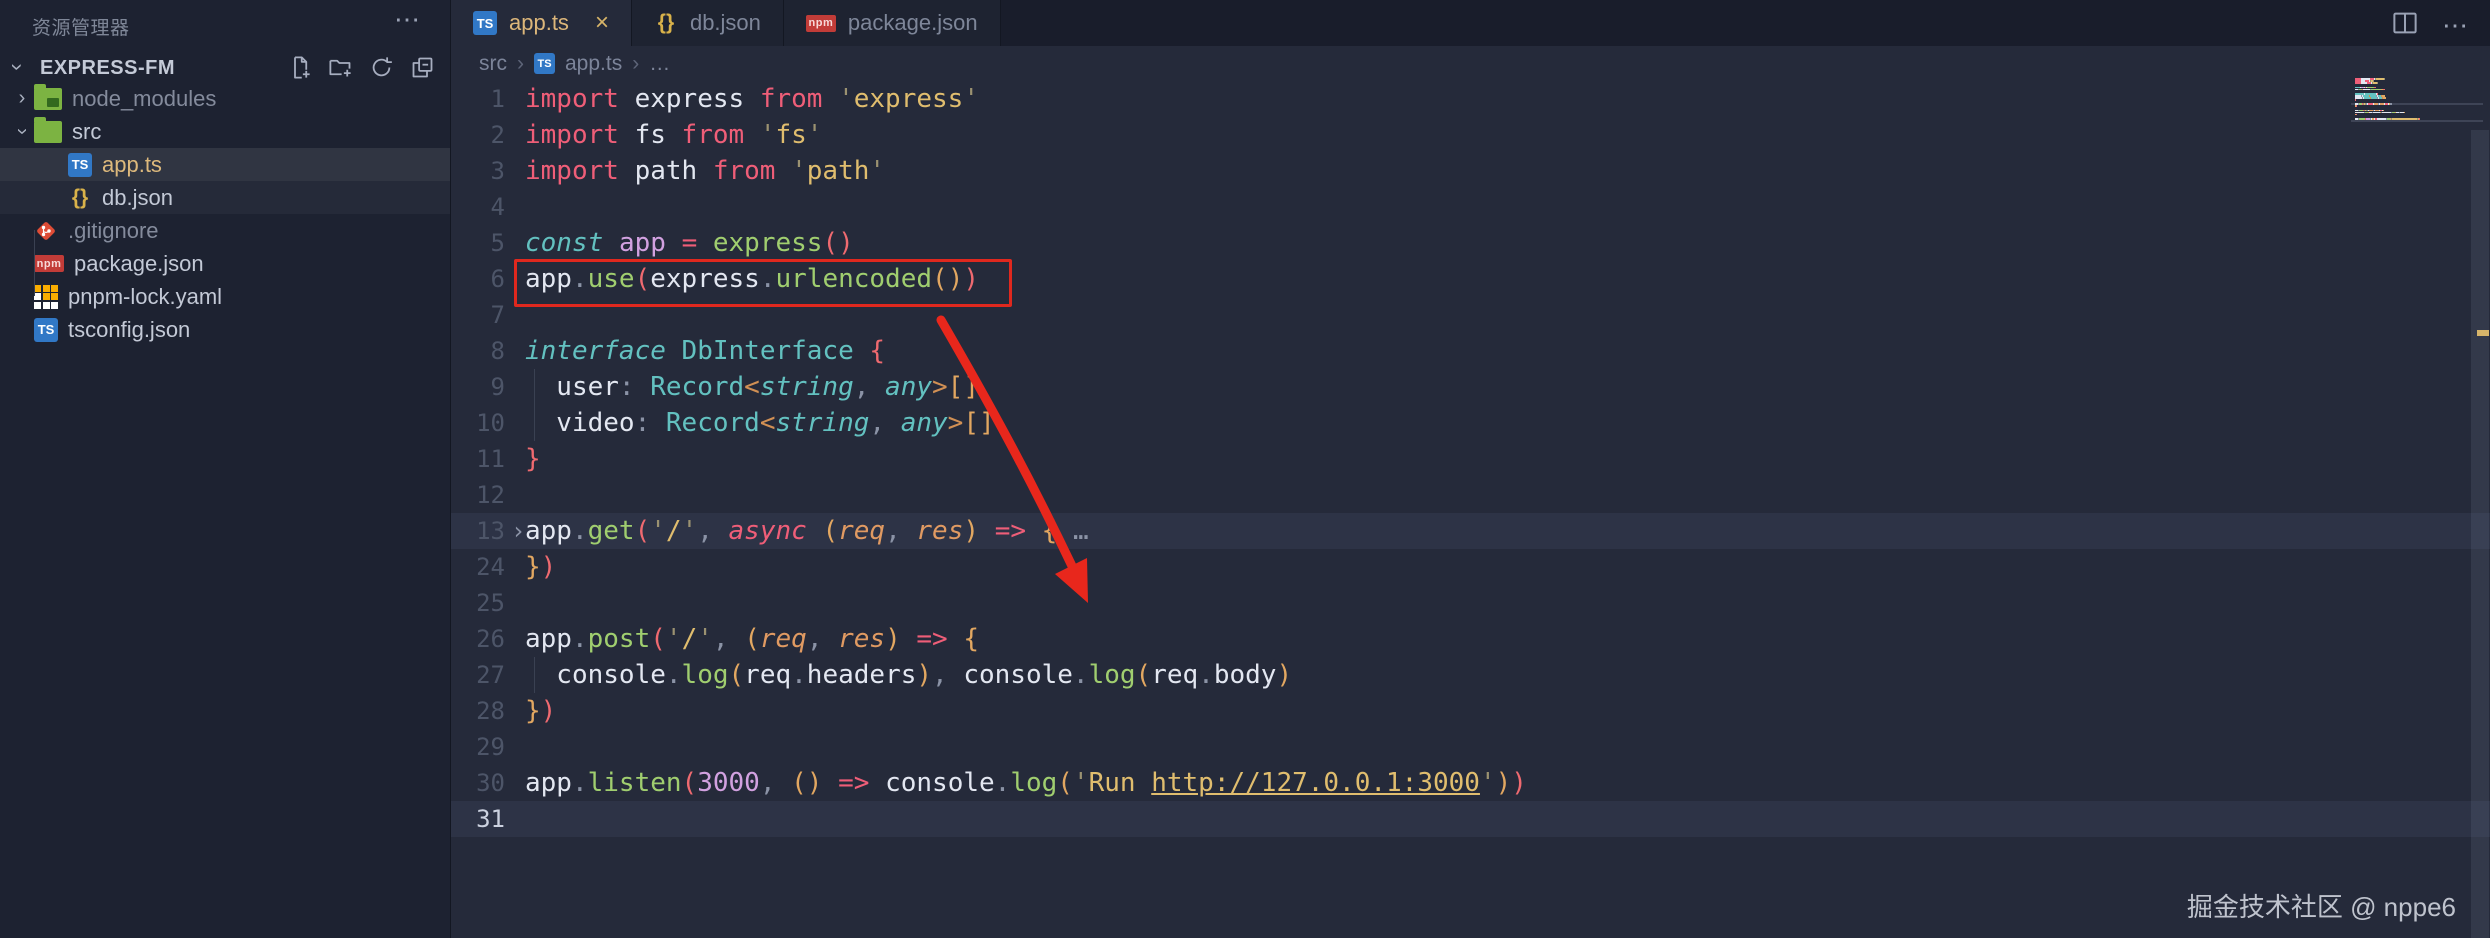  What do you see at coordinates (490, 423) in the screenshot?
I see `line-number: 10` at bounding box center [490, 423].